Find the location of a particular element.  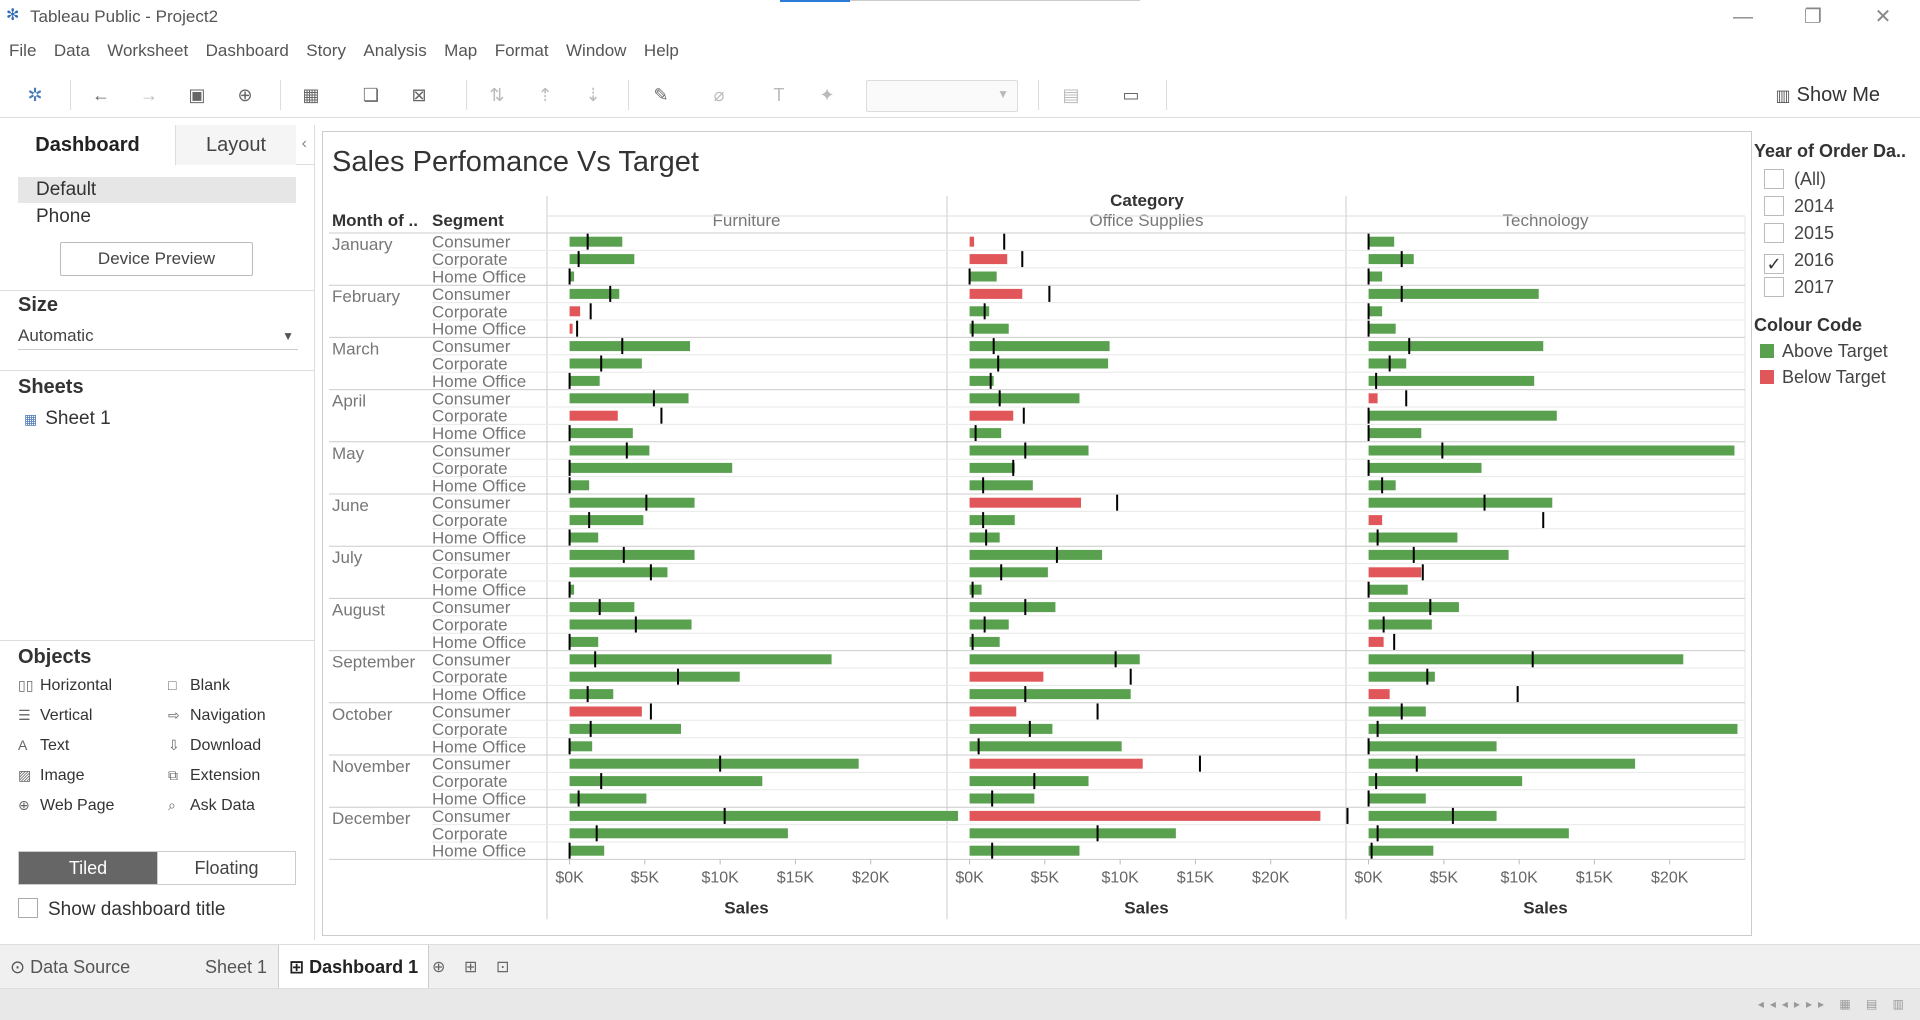

fit-combo: ▼ is located at coordinates (942, 96).